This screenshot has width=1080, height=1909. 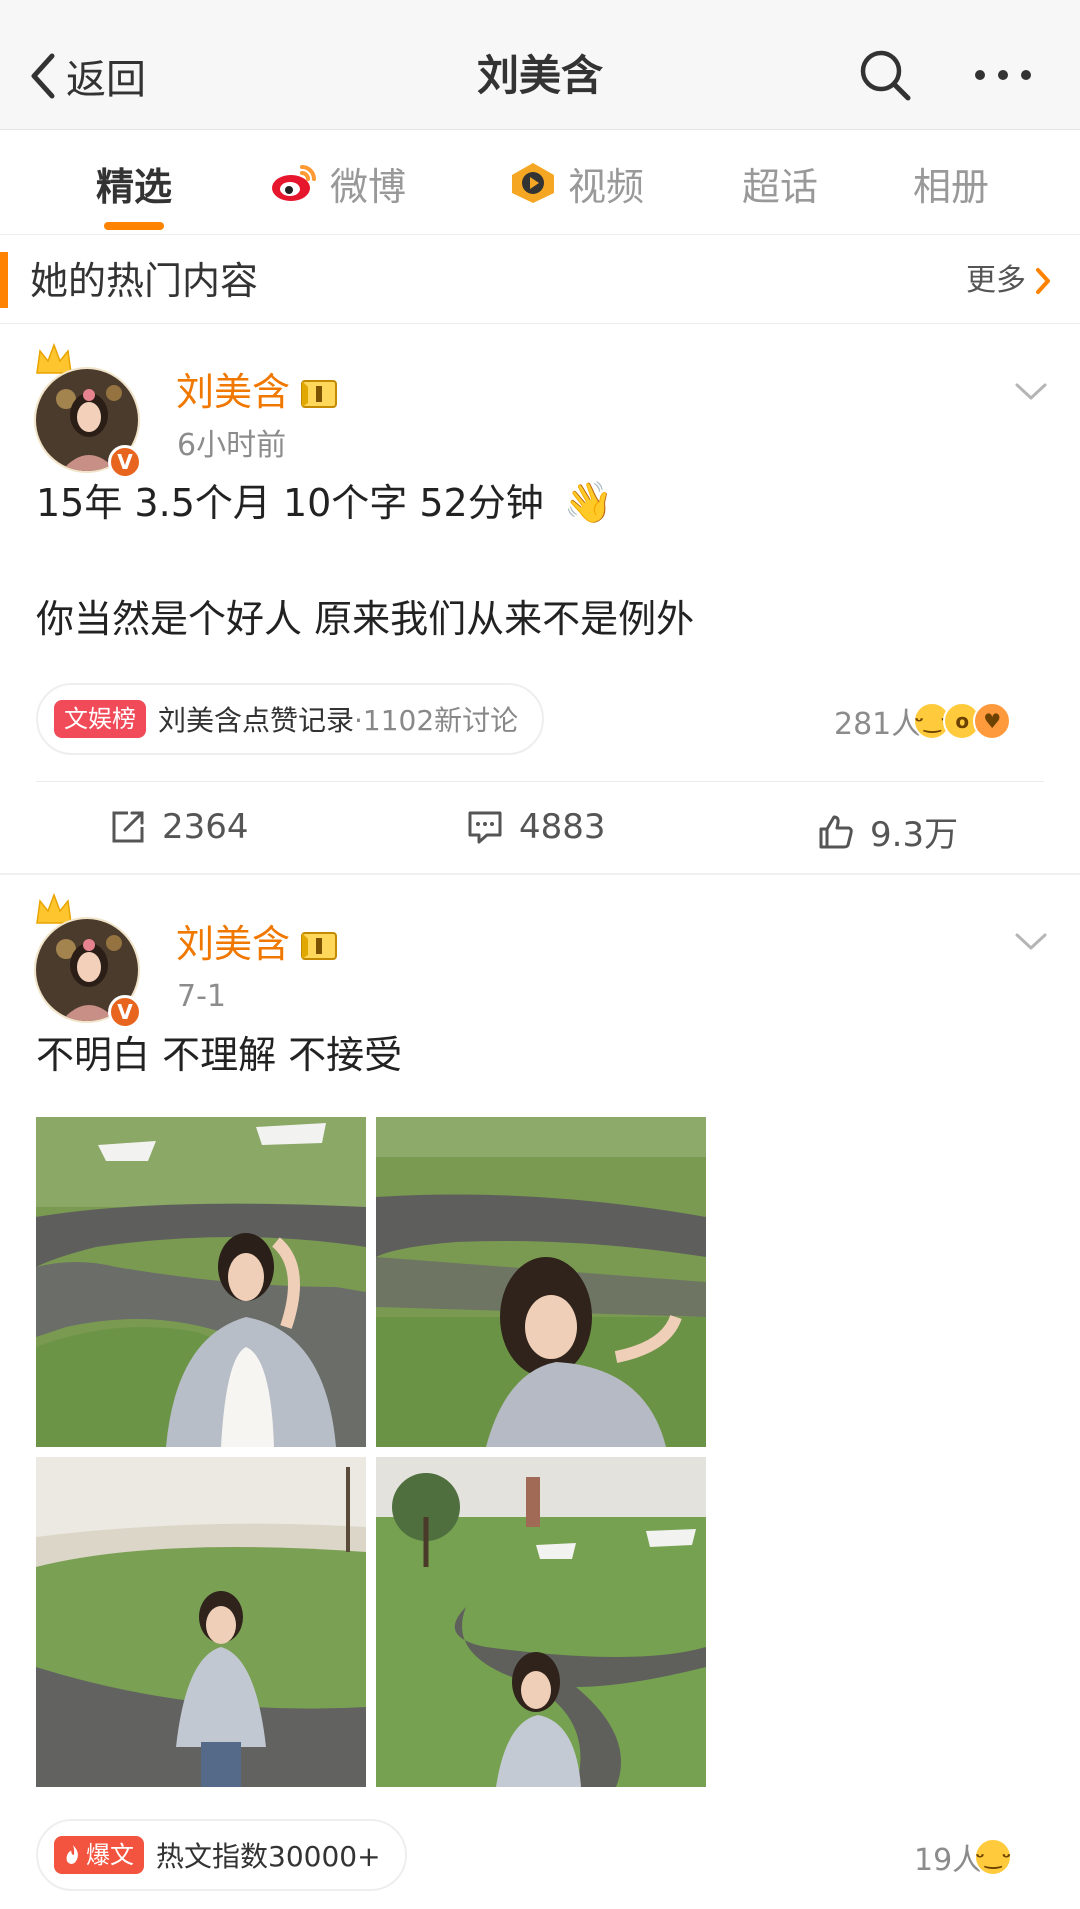 What do you see at coordinates (540, 781) in the screenshot?
I see `divider` at bounding box center [540, 781].